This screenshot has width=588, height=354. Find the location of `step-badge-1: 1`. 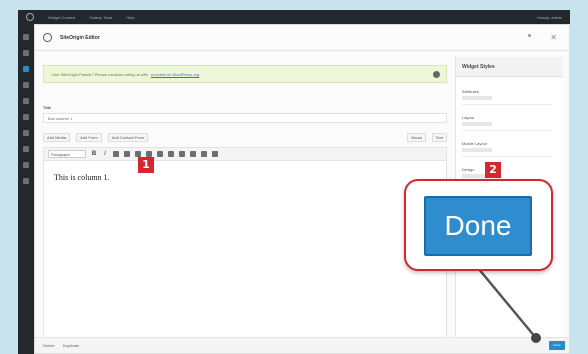

step-badge-1: 1 is located at coordinates (146, 165).